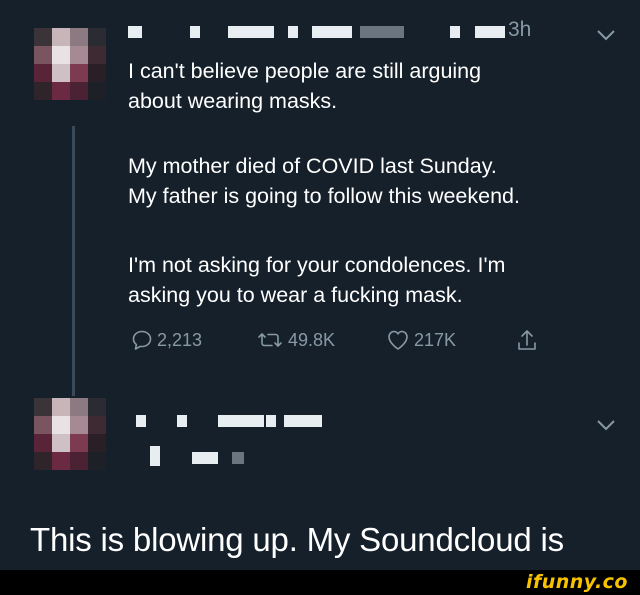 This screenshot has width=640, height=595. What do you see at coordinates (297, 539) in the screenshot?
I see `meme-caption: This is blowing up. My Soundcloud is` at bounding box center [297, 539].